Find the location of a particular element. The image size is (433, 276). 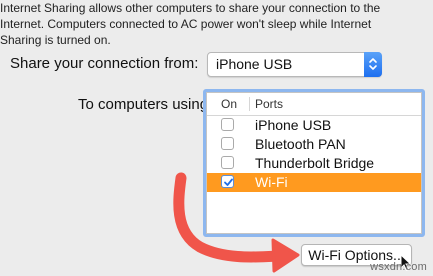

watermark: wsxdn.com is located at coordinates (398, 267).